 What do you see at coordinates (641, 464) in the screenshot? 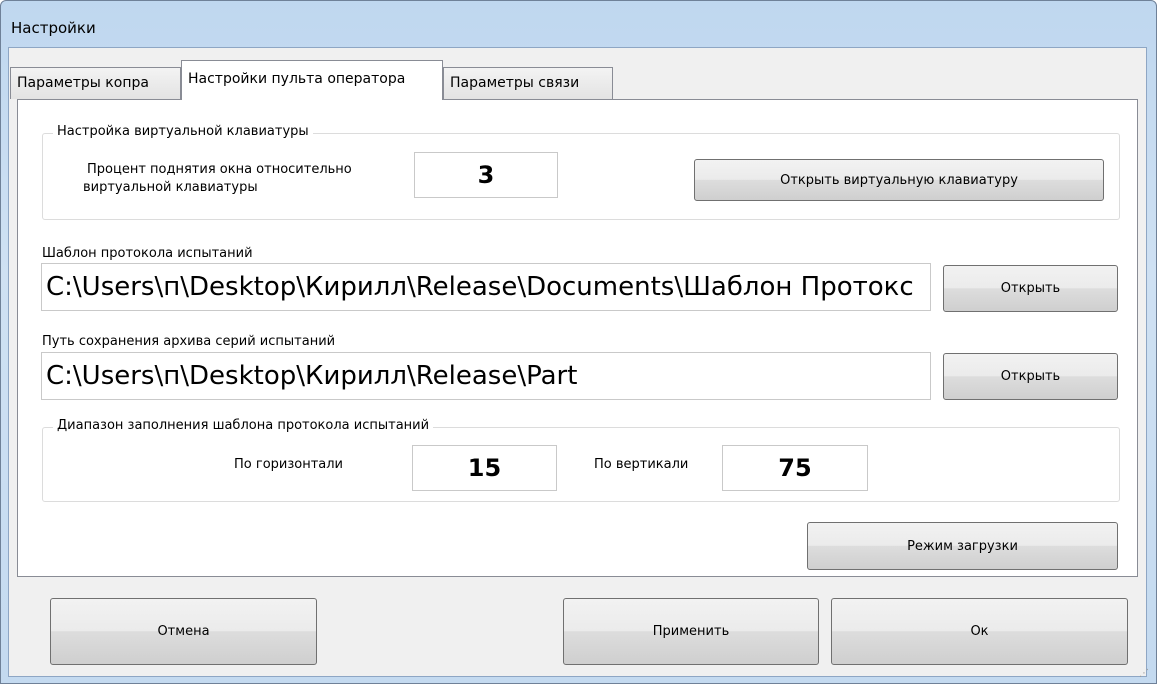
I see `vertical-label: По вертикали` at bounding box center [641, 464].